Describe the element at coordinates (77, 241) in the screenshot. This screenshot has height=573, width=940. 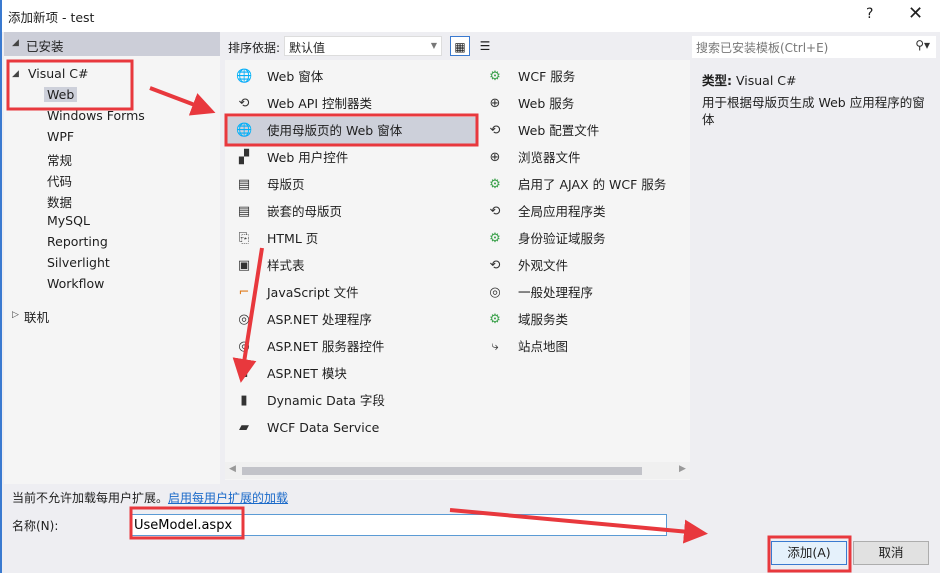
I see `tree-item-reporting: Reporting` at that location.